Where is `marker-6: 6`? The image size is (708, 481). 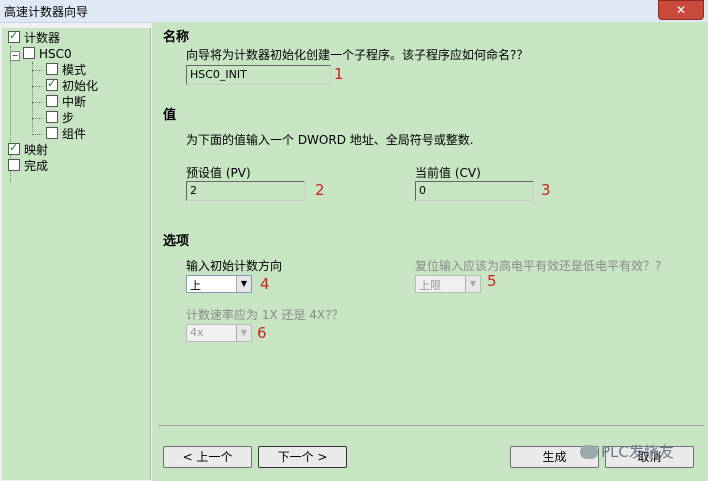 marker-6: 6 is located at coordinates (262, 333).